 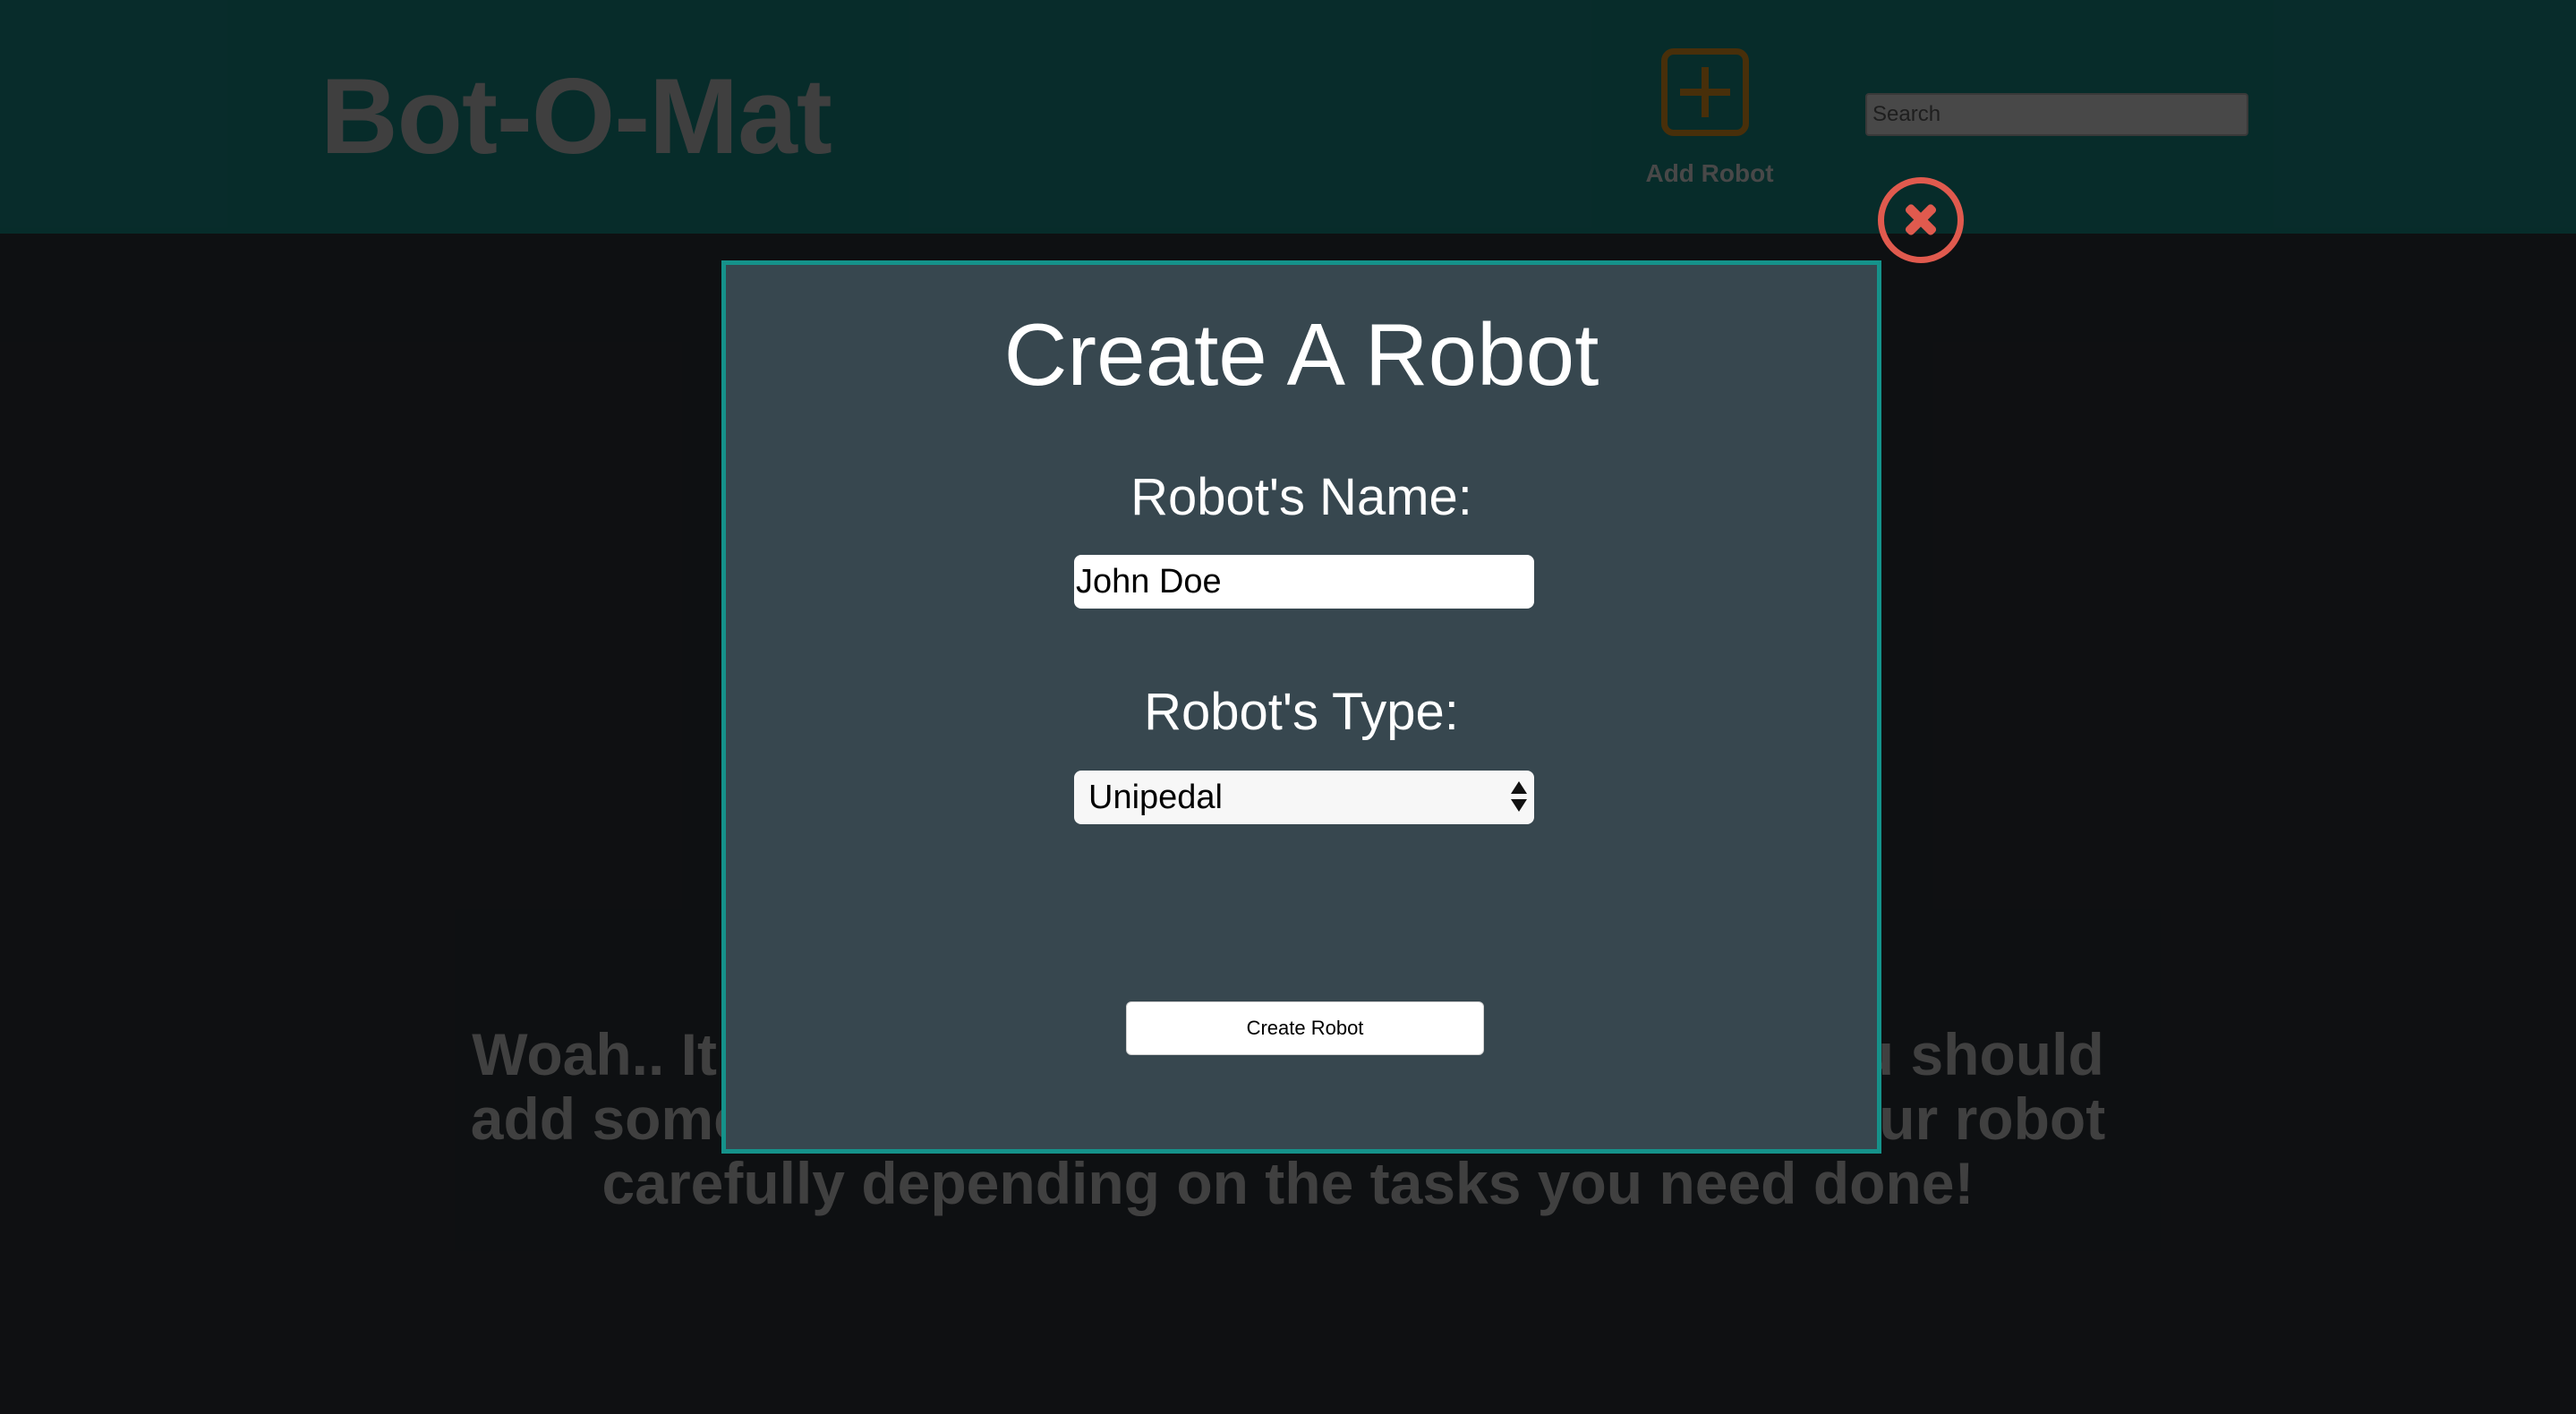 I want to click on close-icon, so click(x=1921, y=220).